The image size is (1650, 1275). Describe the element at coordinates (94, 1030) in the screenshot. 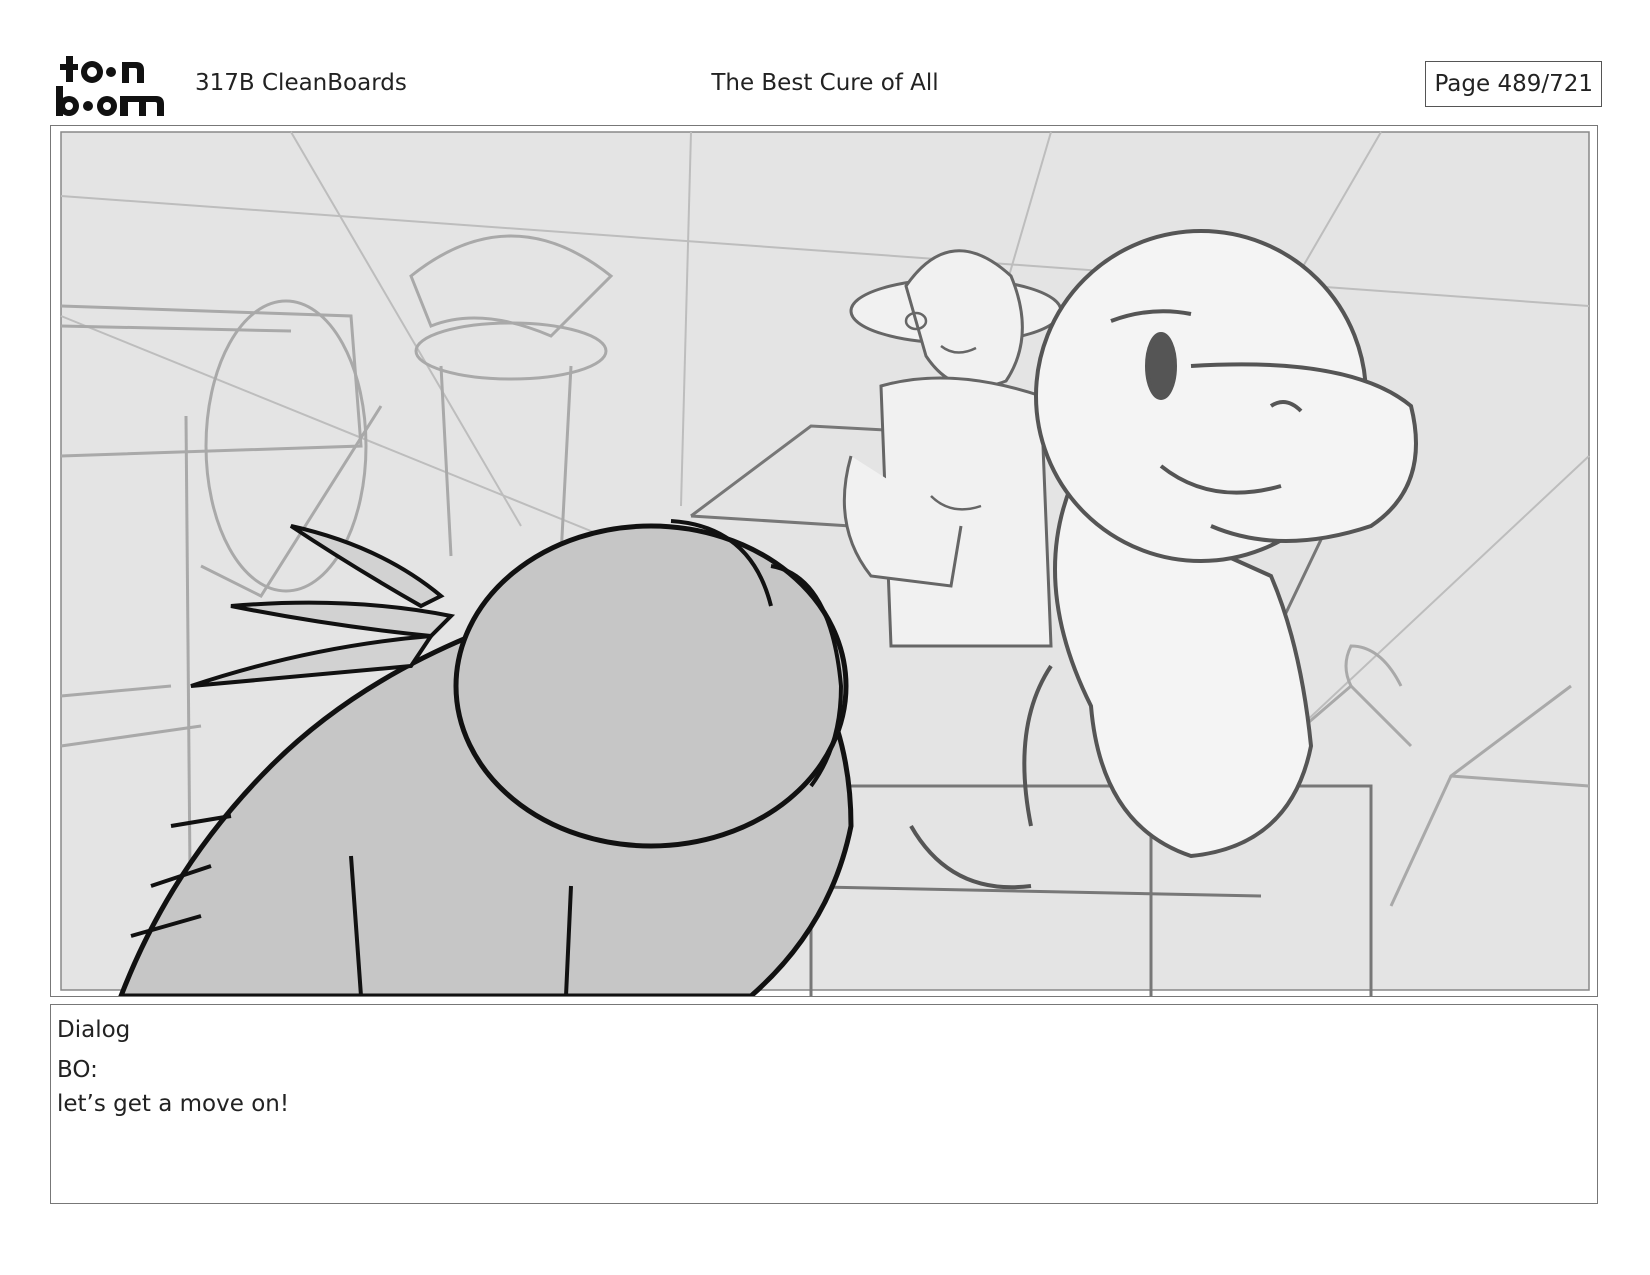

I see `dialog-label: Dialog` at that location.